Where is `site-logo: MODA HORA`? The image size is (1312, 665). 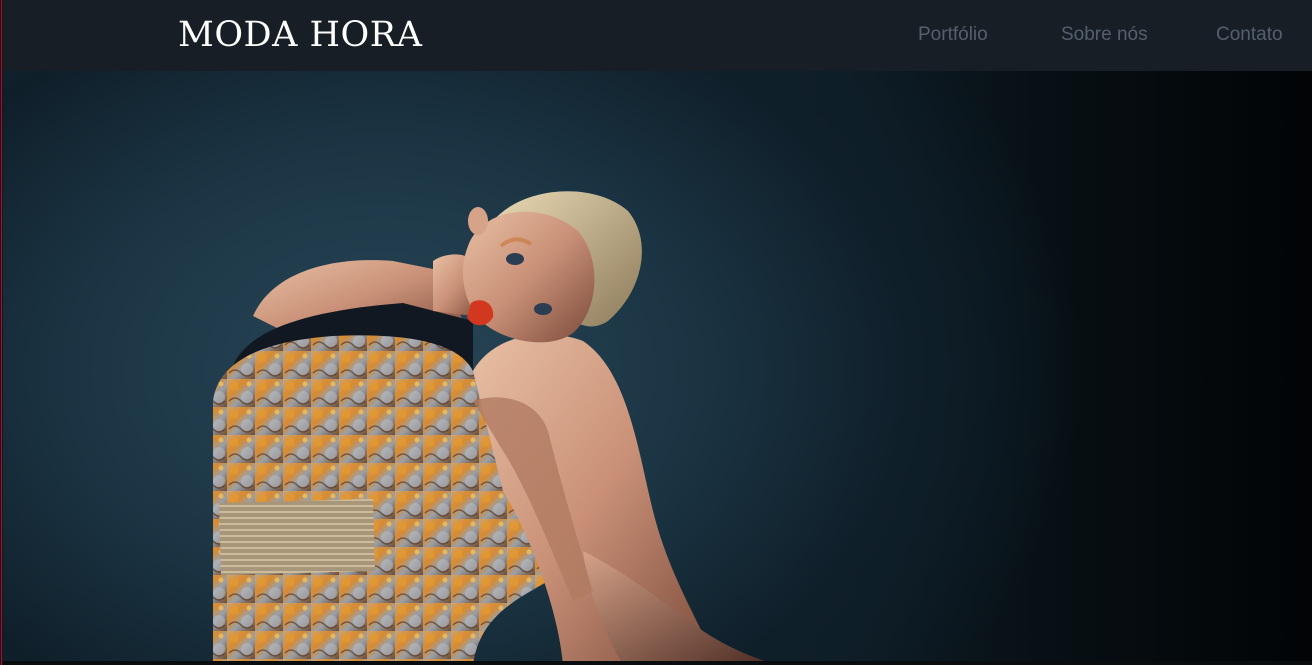 site-logo: MODA HORA is located at coordinates (300, 35).